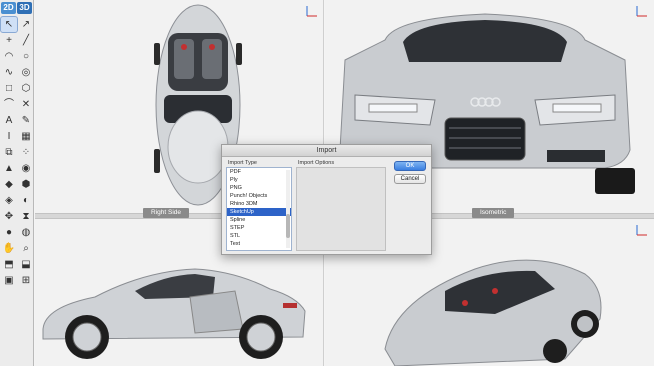  I want to click on import-type-item: PNG, so click(259, 188).